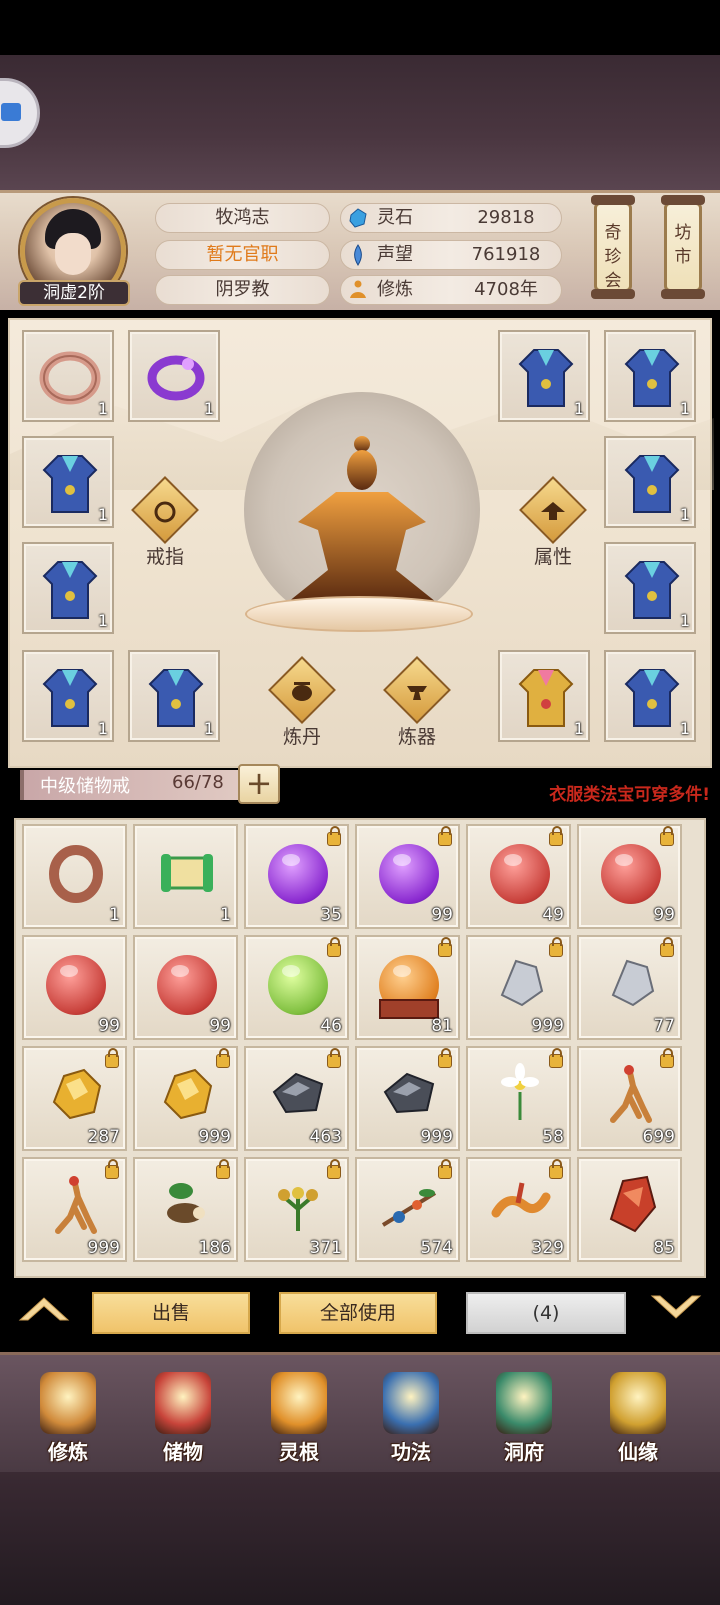 Image resolution: width=720 pixels, height=1605 pixels. What do you see at coordinates (171, 1313) in the screenshot?
I see `sell-button: 出售` at bounding box center [171, 1313].